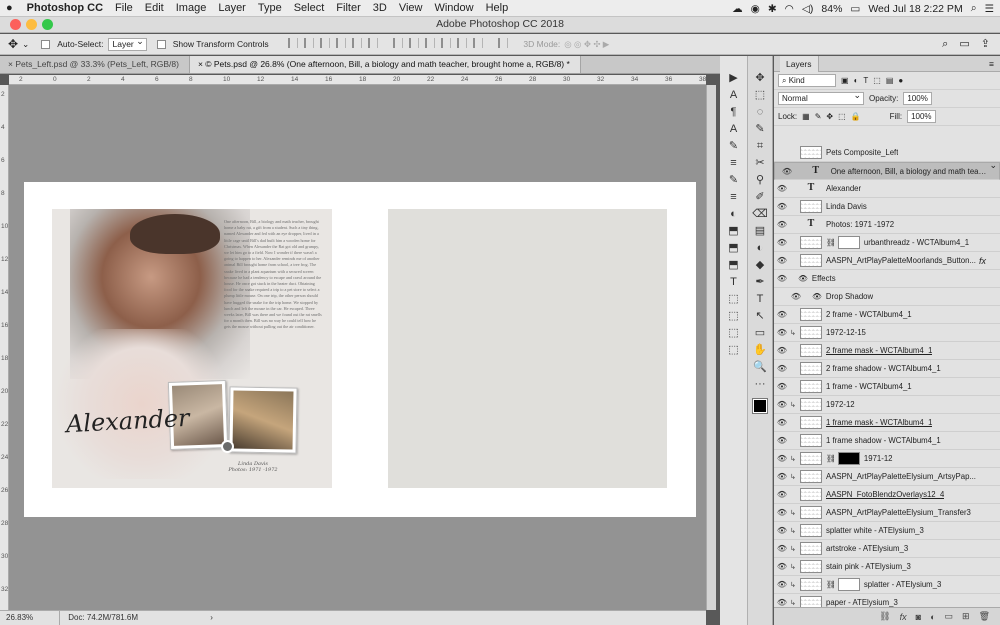 Image resolution: width=1000 pixels, height=625 pixels. I want to click on layer-row: 👁 ↳ ⛓ 1971-12, so click(887, 459).